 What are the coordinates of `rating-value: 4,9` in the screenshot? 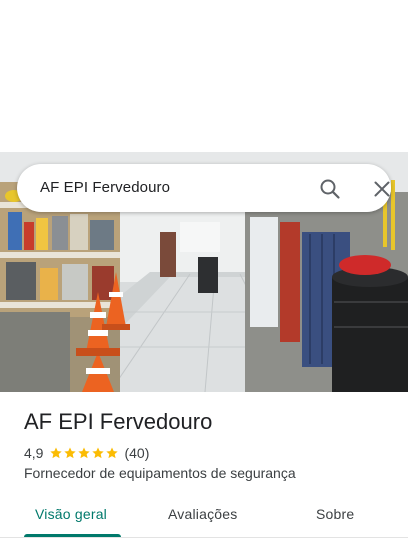 It's located at (34, 453).